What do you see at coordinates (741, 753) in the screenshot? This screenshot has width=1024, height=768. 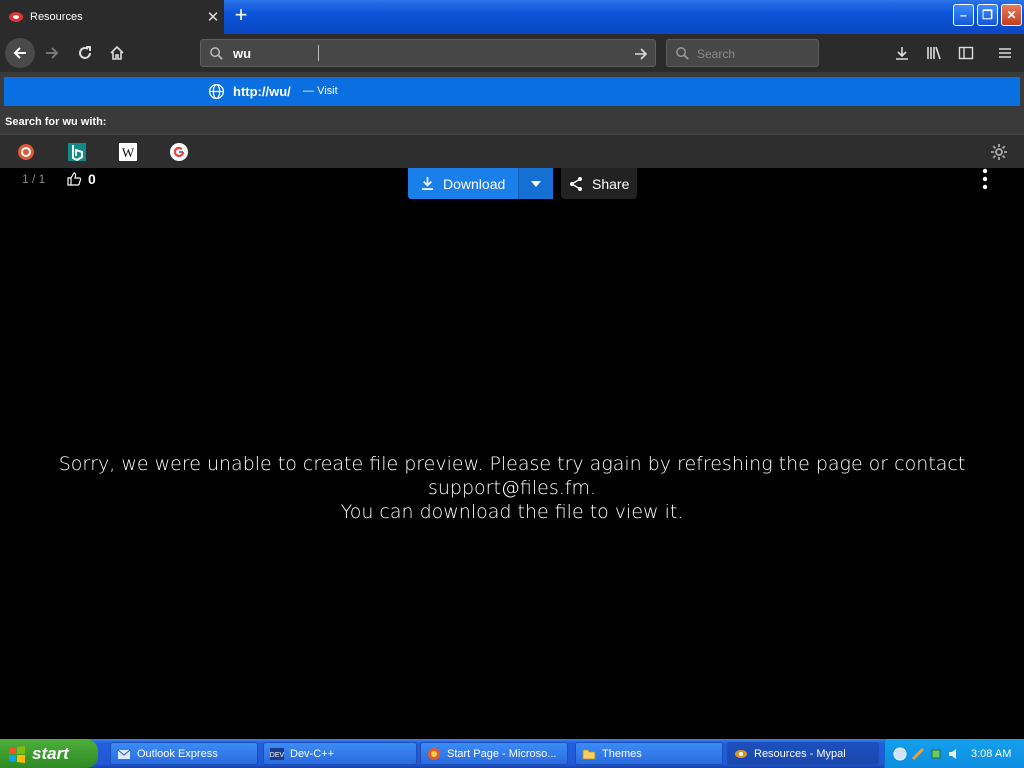 I see `mypal-icon` at bounding box center [741, 753].